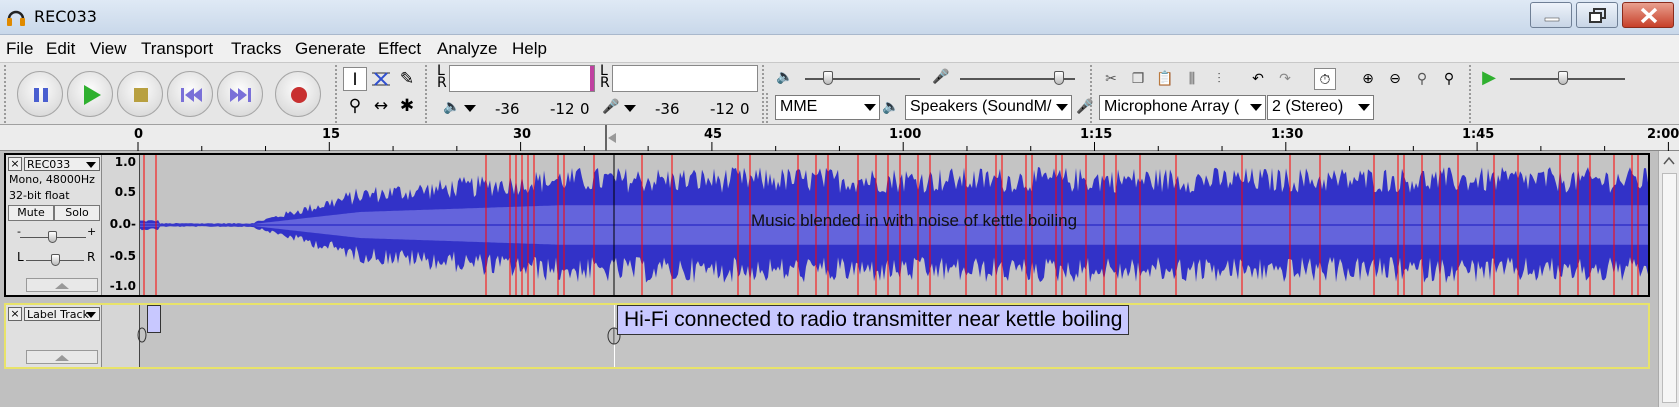 This screenshot has height=407, width=1679. Describe the element at coordinates (442, 83) in the screenshot. I see `meter-r-label: R` at that location.